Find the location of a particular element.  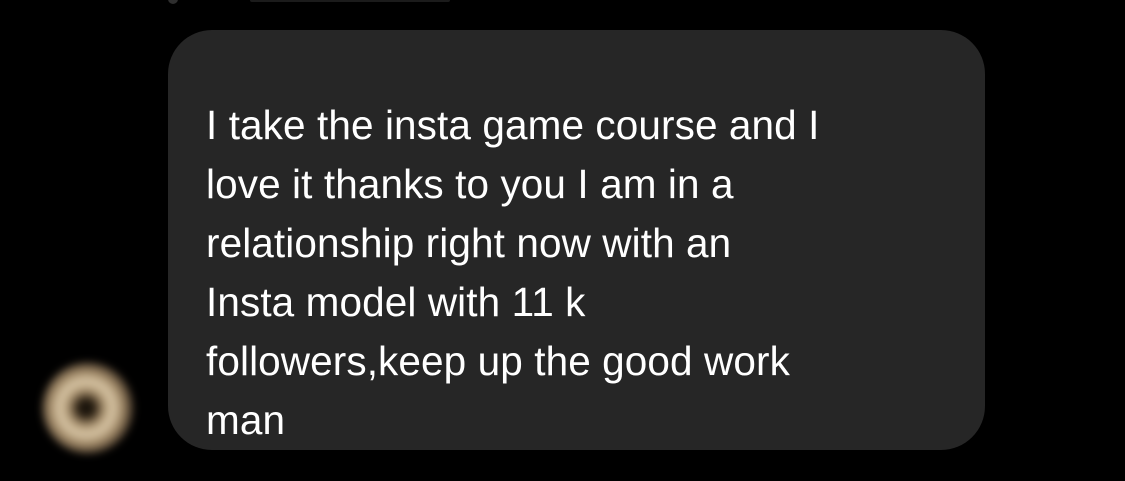

message-line: man is located at coordinates (246, 420).